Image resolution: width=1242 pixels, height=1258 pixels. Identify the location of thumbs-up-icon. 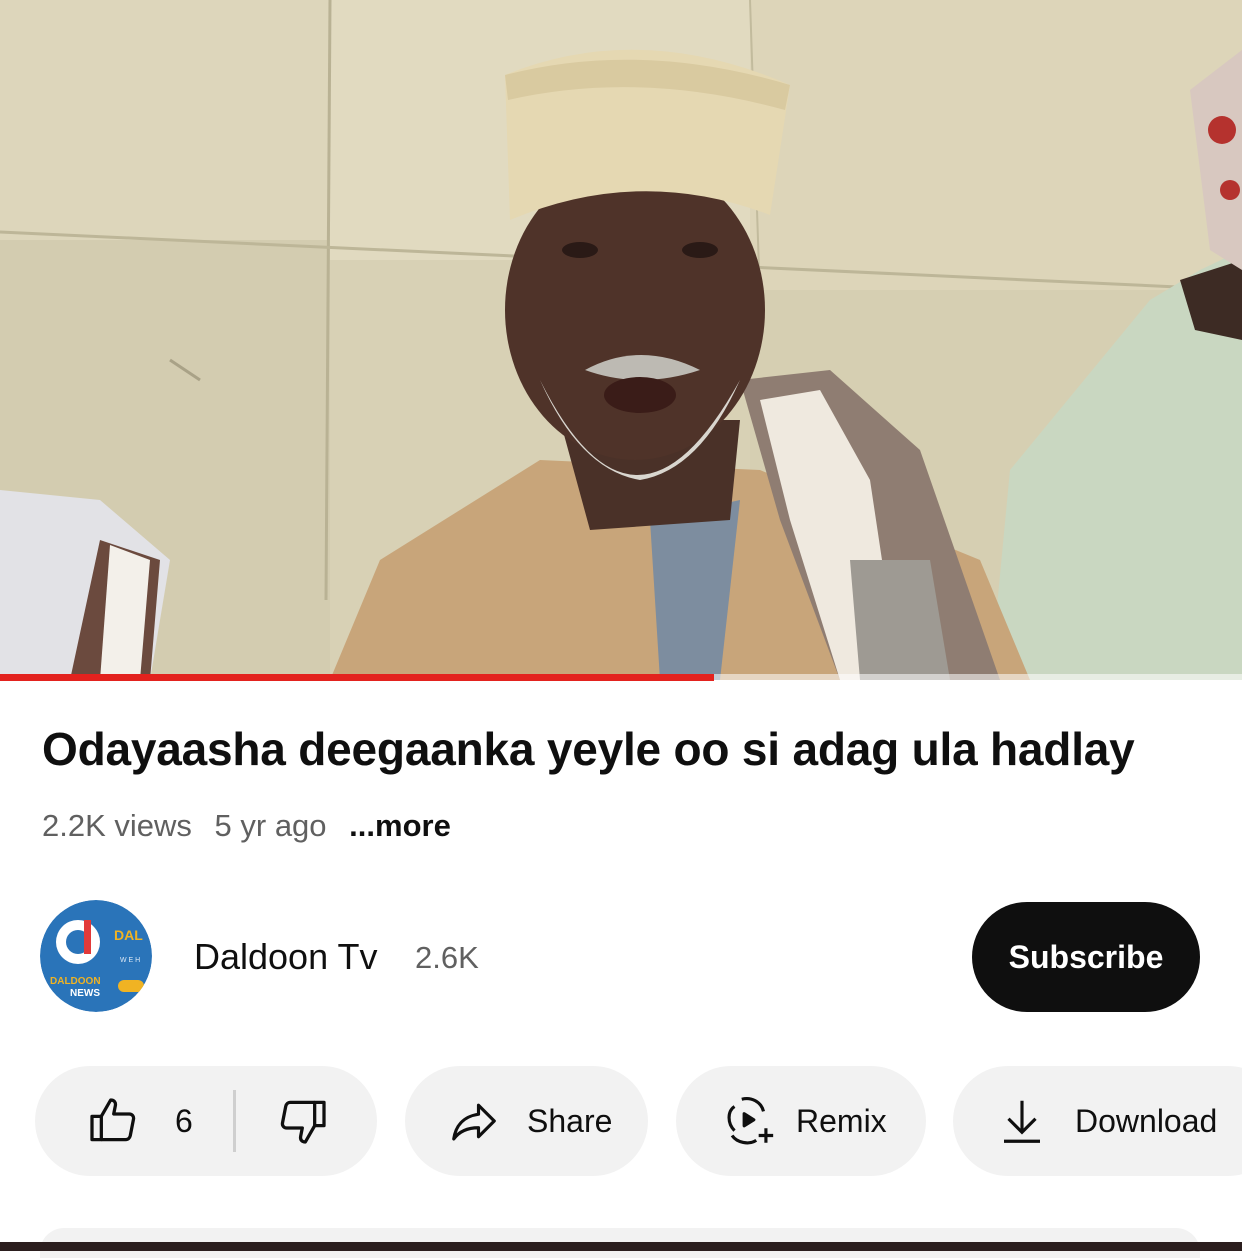
(113, 1120).